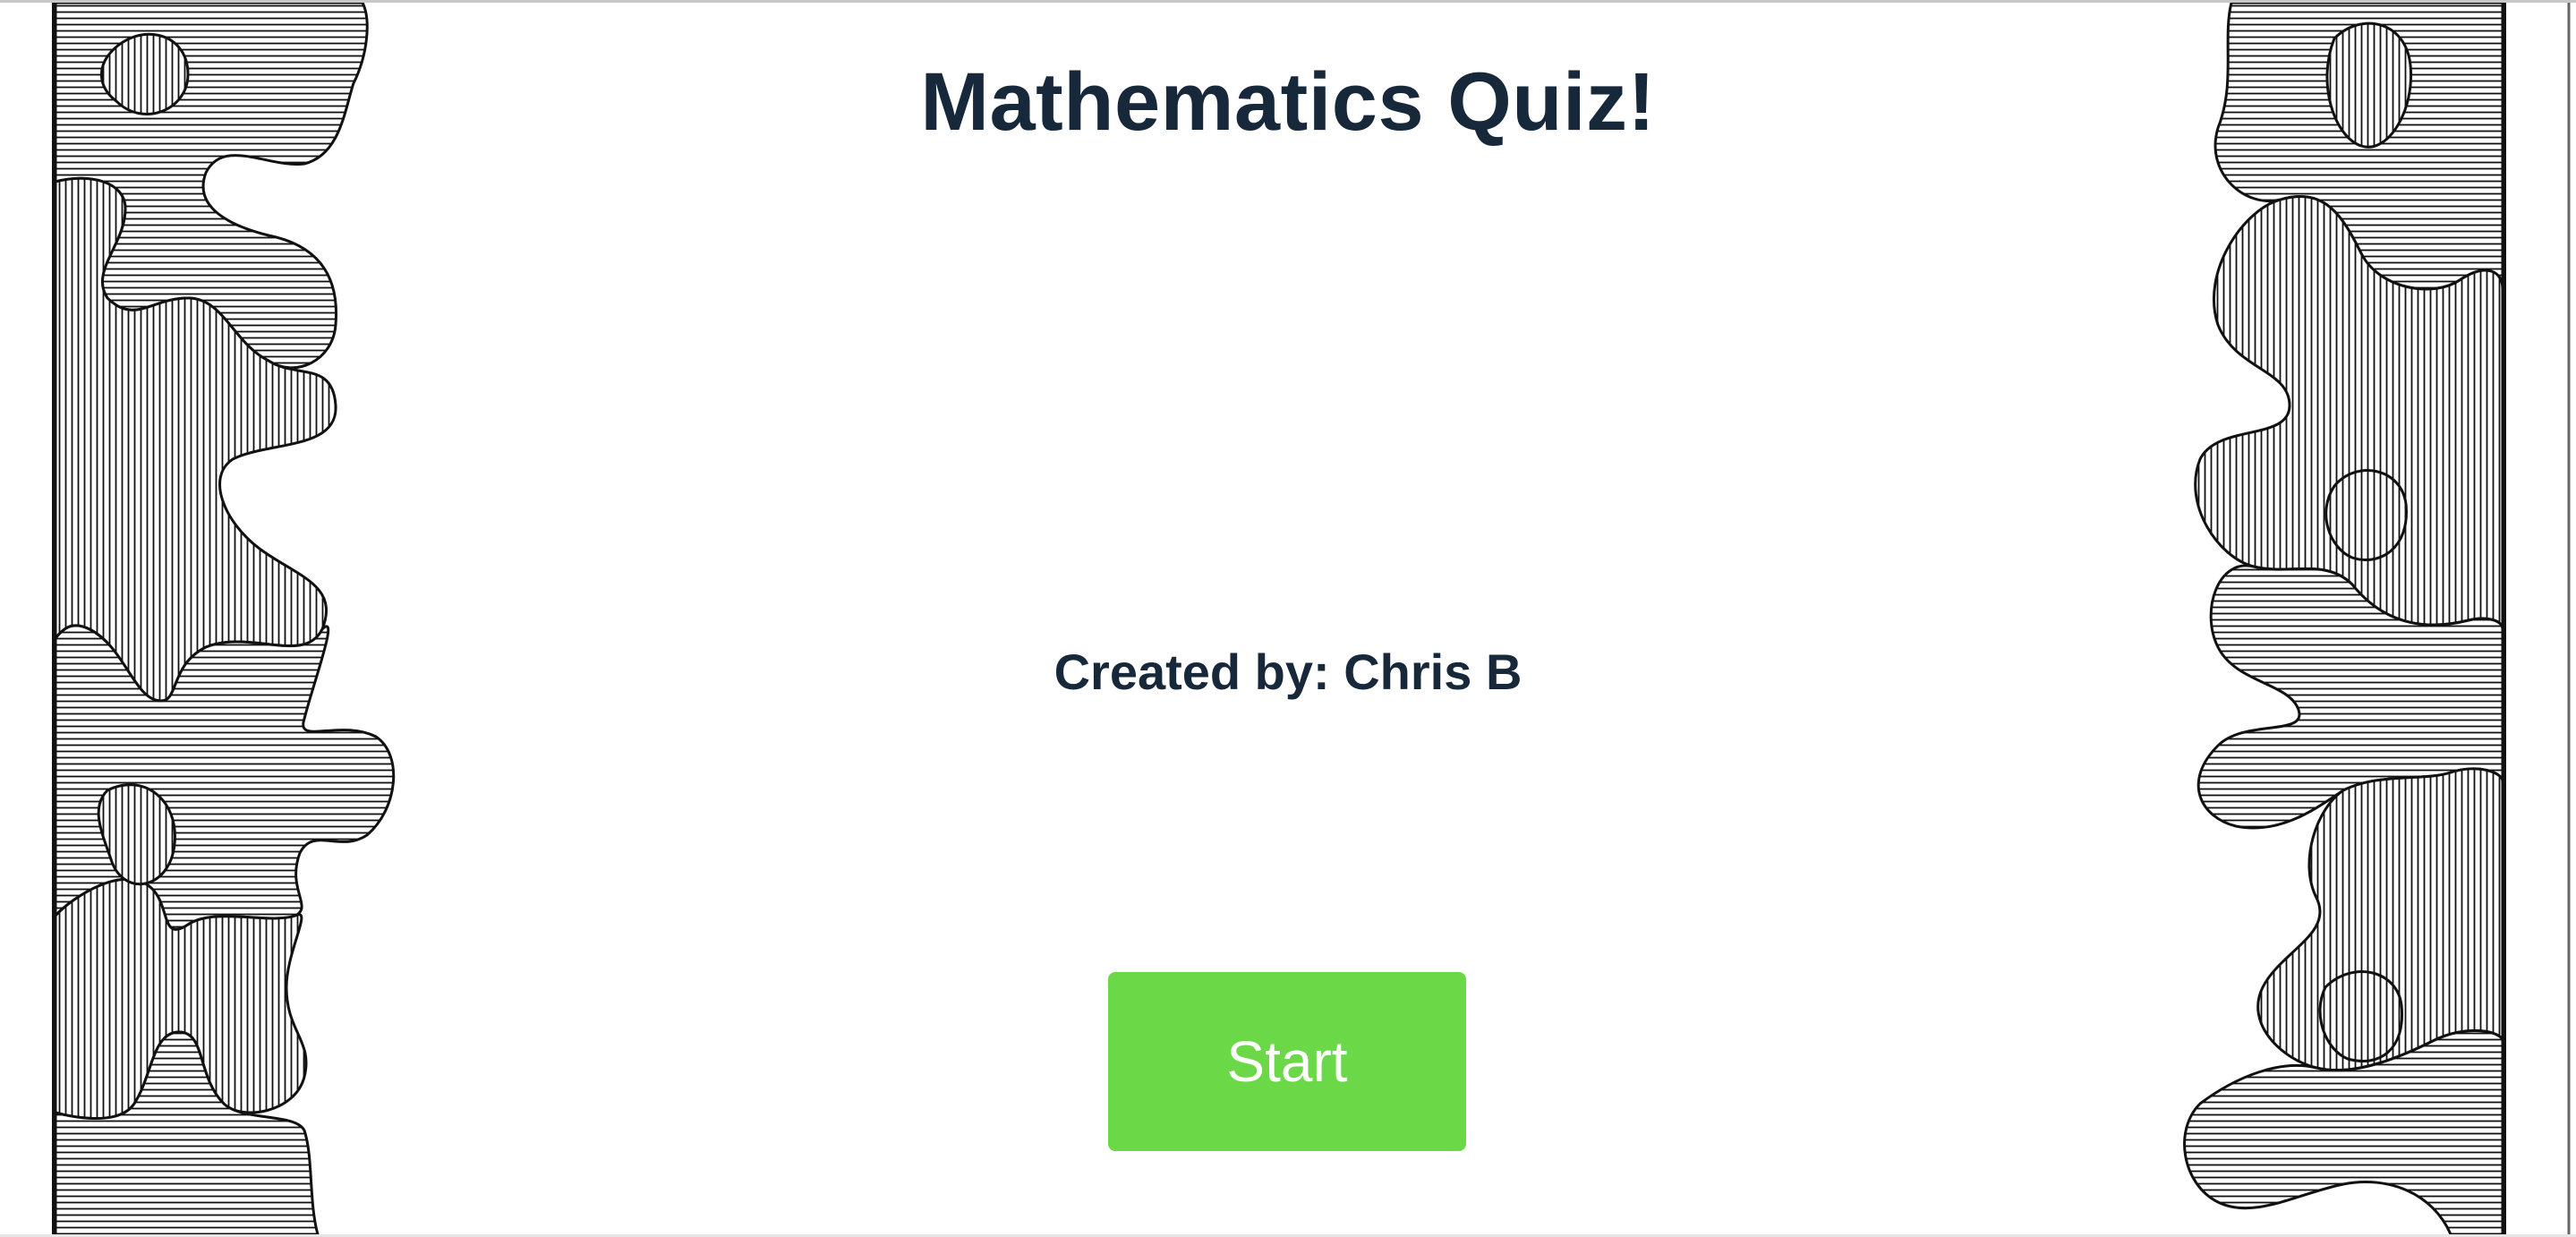 The image size is (2576, 1237). What do you see at coordinates (1288, 672) in the screenshot?
I see `author-credit: Created by: Chris B` at bounding box center [1288, 672].